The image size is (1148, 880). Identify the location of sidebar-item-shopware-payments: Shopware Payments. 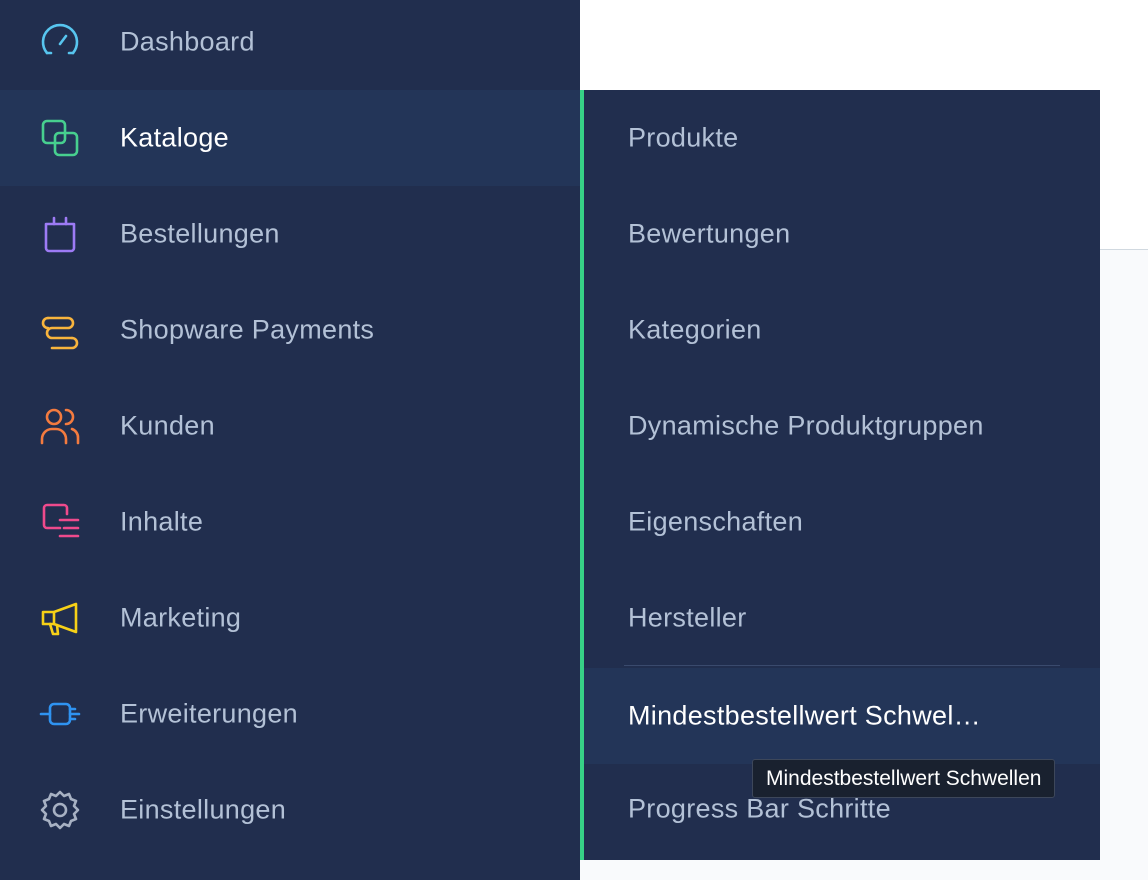
(290, 330).